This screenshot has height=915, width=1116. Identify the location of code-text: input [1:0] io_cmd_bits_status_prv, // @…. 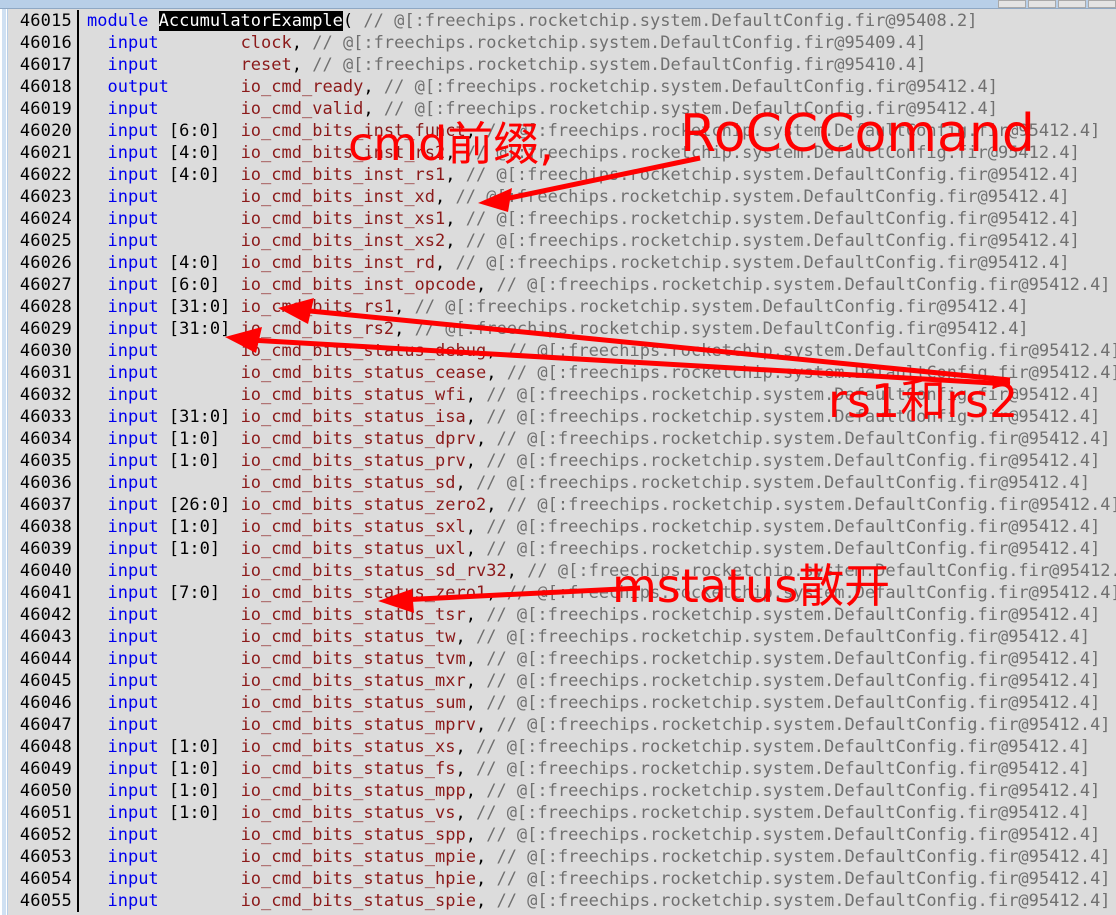
(597, 461).